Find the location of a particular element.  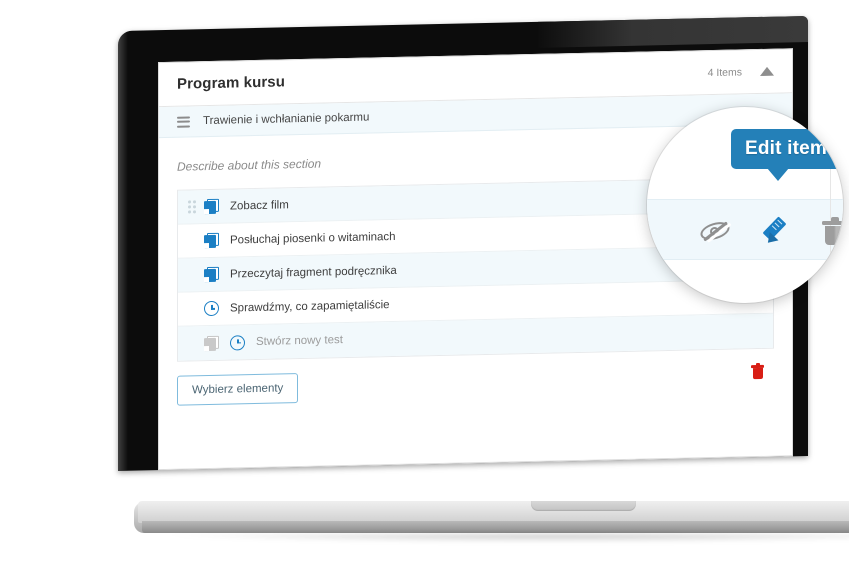

panel-footer: Wybierz elementy is located at coordinates (475, 383).